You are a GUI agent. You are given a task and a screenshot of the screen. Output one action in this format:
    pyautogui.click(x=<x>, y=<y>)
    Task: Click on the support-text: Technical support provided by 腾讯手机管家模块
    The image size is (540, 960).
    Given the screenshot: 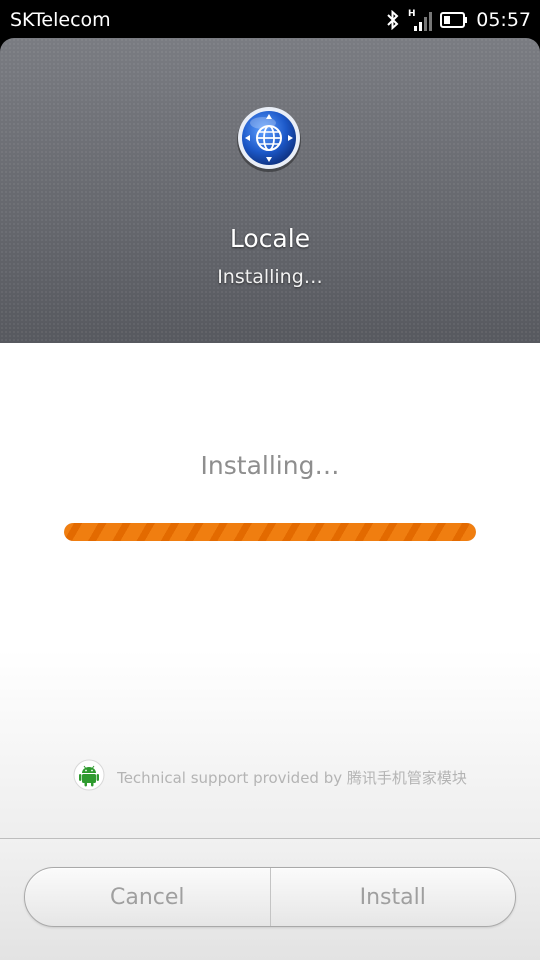 What is the action you would take?
    pyautogui.click(x=292, y=777)
    